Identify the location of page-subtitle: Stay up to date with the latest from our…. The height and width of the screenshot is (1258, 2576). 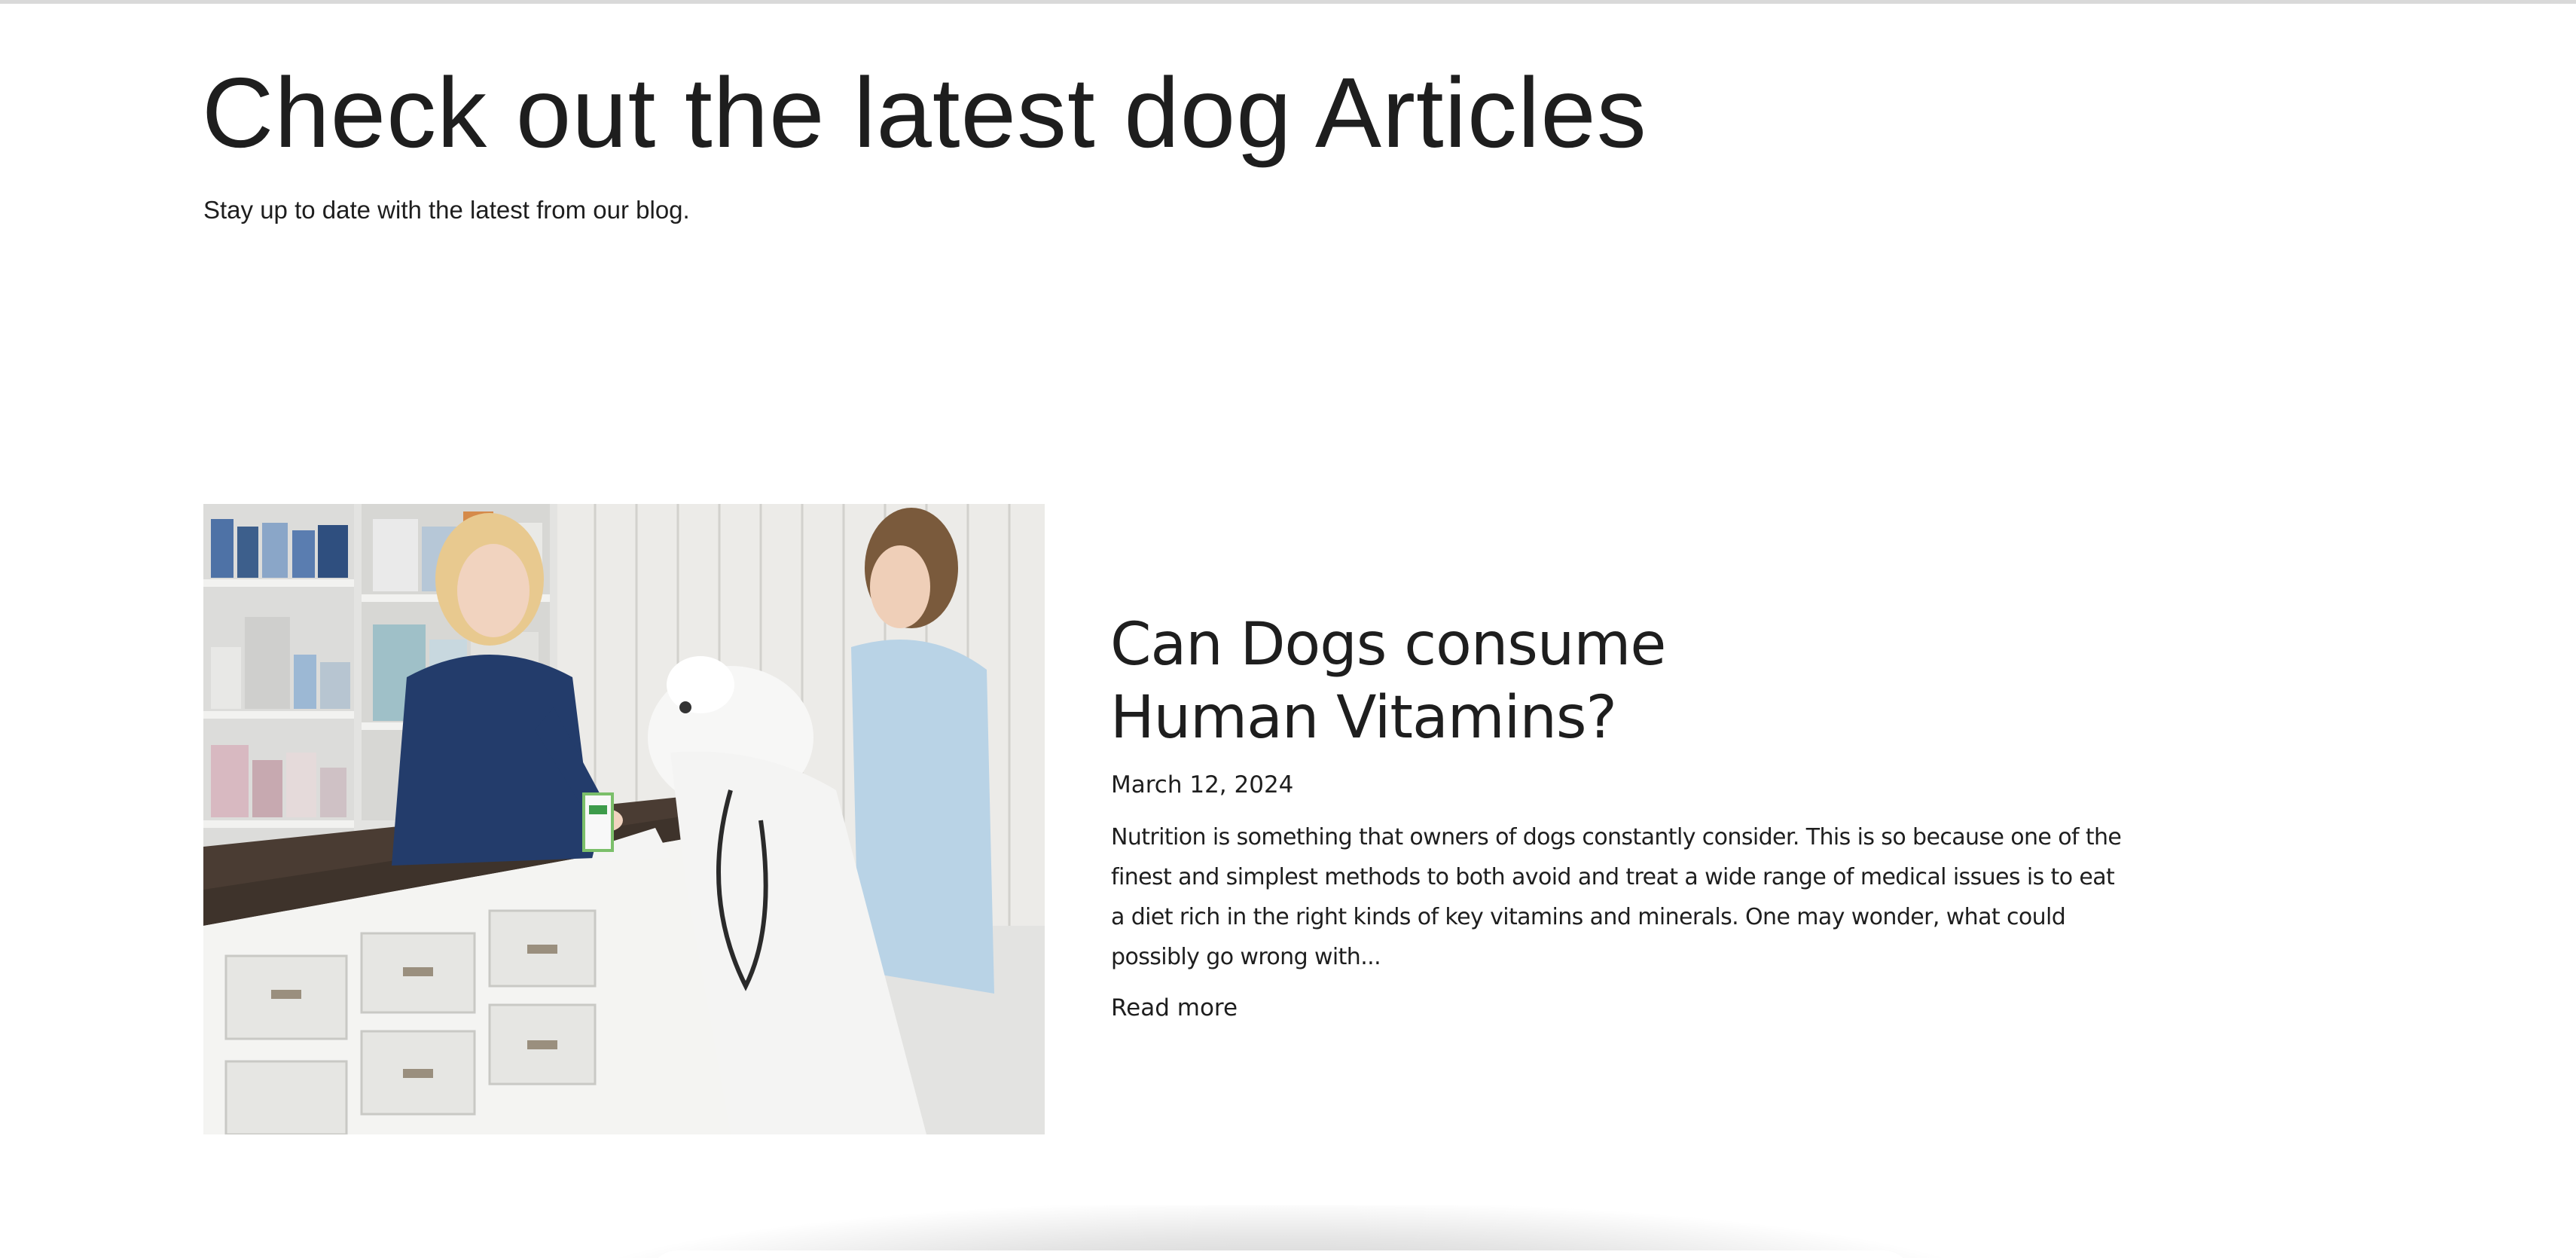
(446, 210).